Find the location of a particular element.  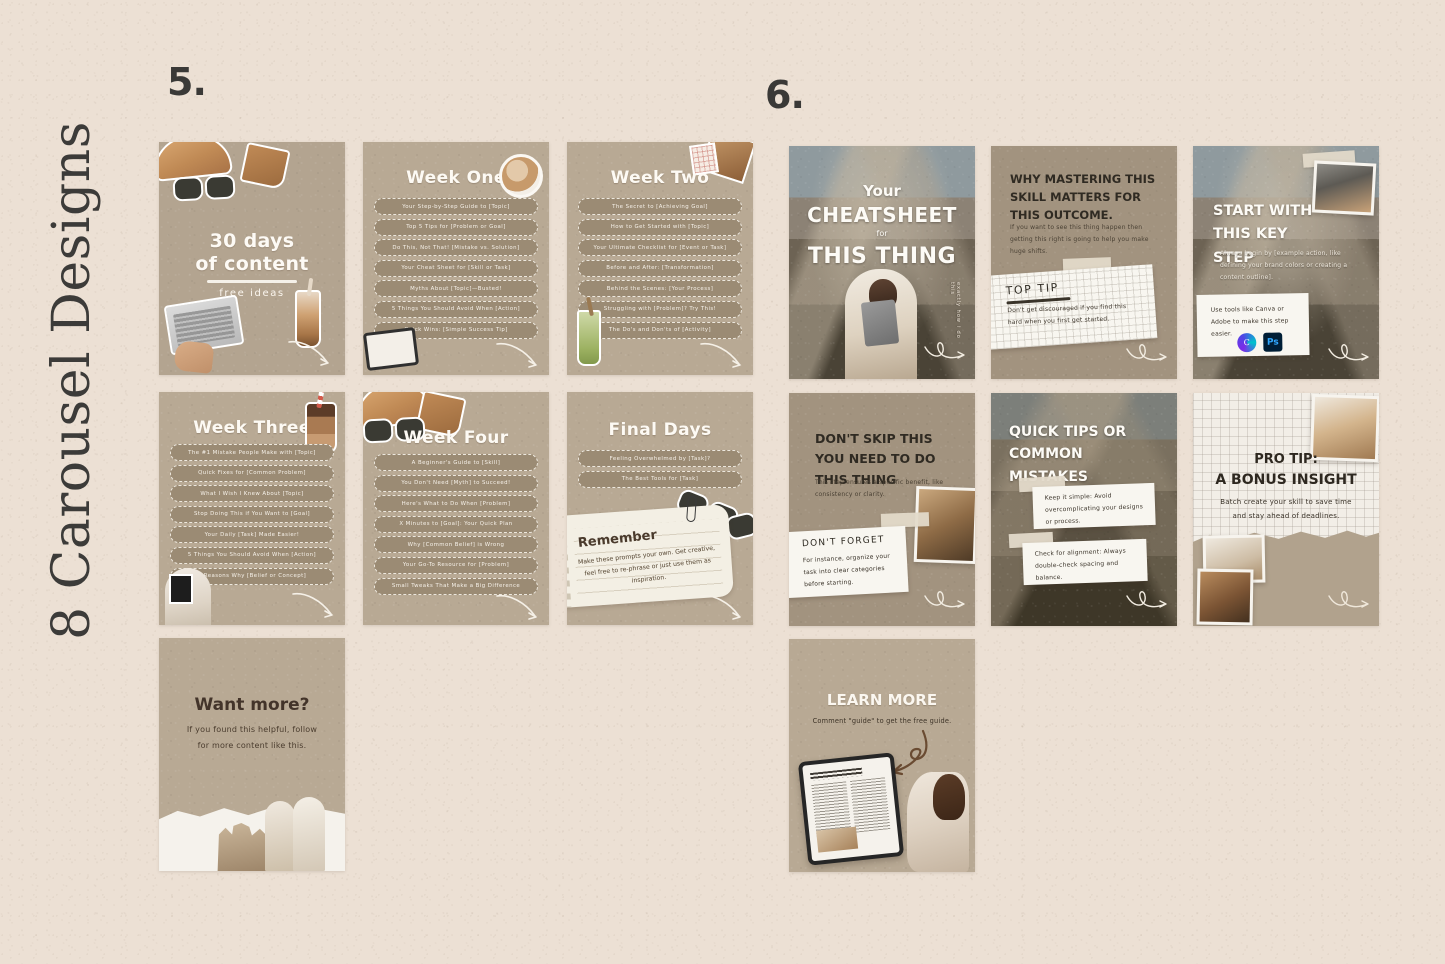

prompt-pill: How to Get Started with [Topic] is located at coordinates (660, 227).